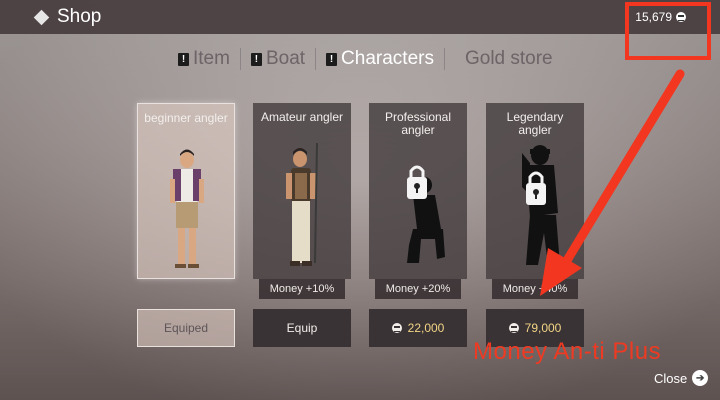  What do you see at coordinates (508, 58) in the screenshot?
I see `tab-label: Gold store` at bounding box center [508, 58].